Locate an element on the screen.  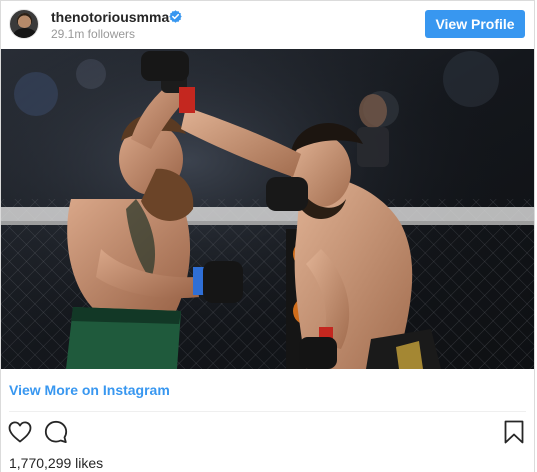
avatar-face is located at coordinates (24, 20).